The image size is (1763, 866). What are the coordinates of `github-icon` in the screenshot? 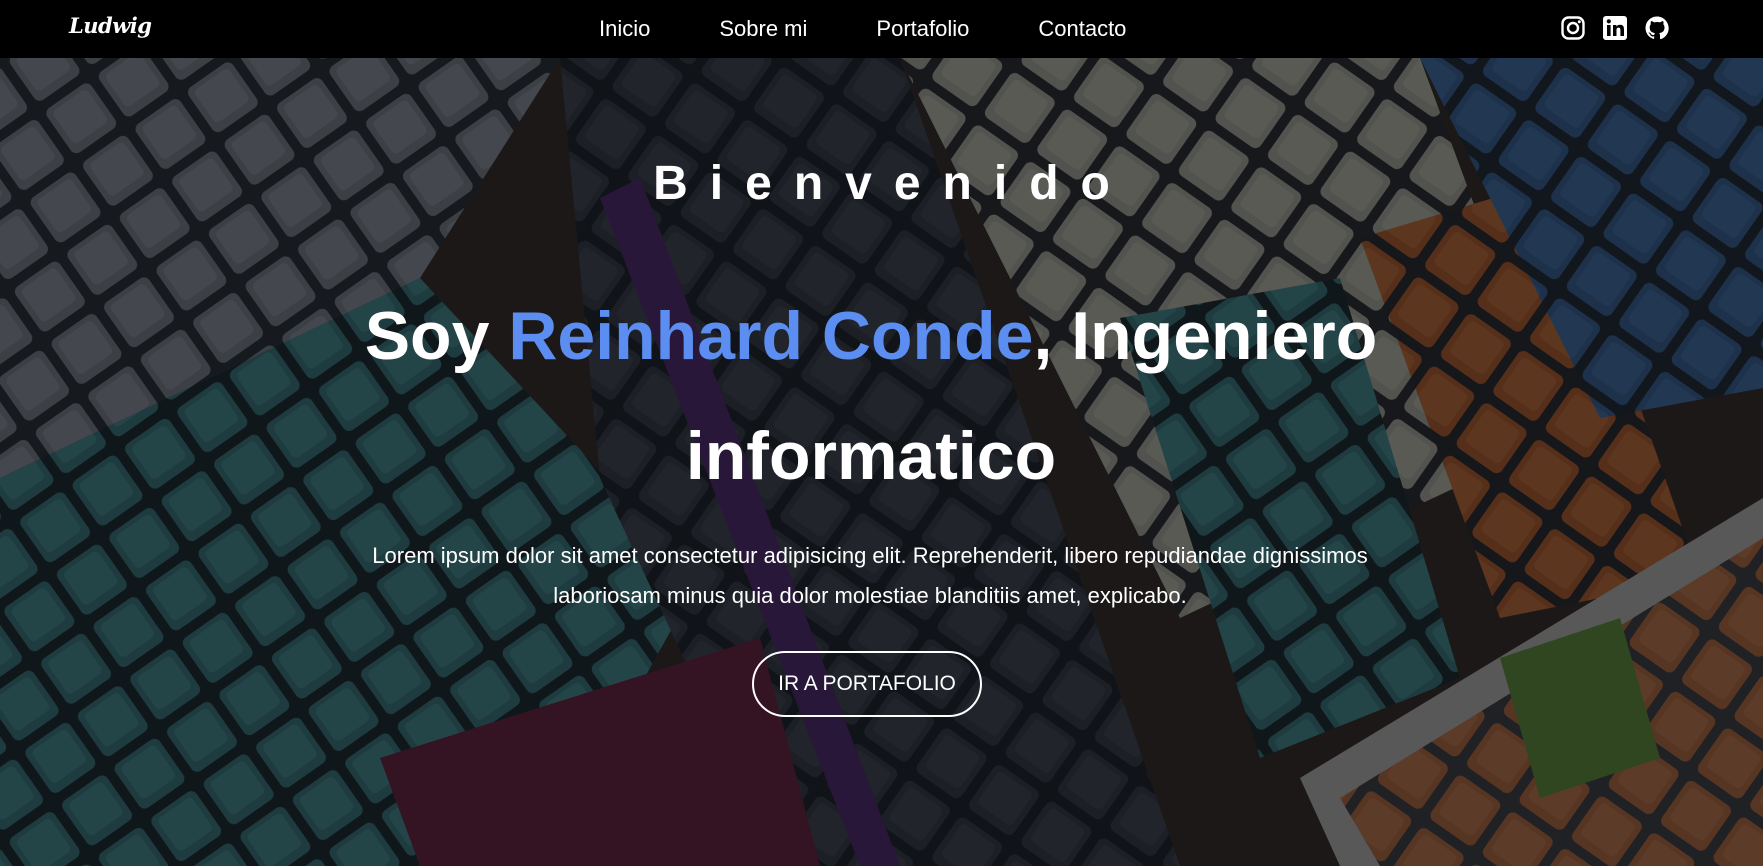 It's located at (1657, 28).